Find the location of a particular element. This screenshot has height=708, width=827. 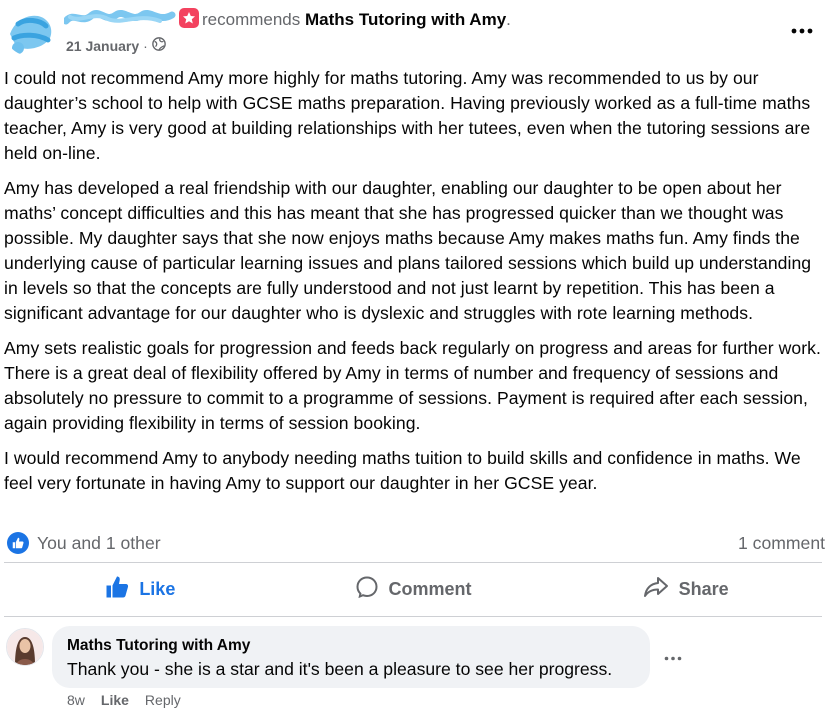

like-button: Like is located at coordinates (140, 589).